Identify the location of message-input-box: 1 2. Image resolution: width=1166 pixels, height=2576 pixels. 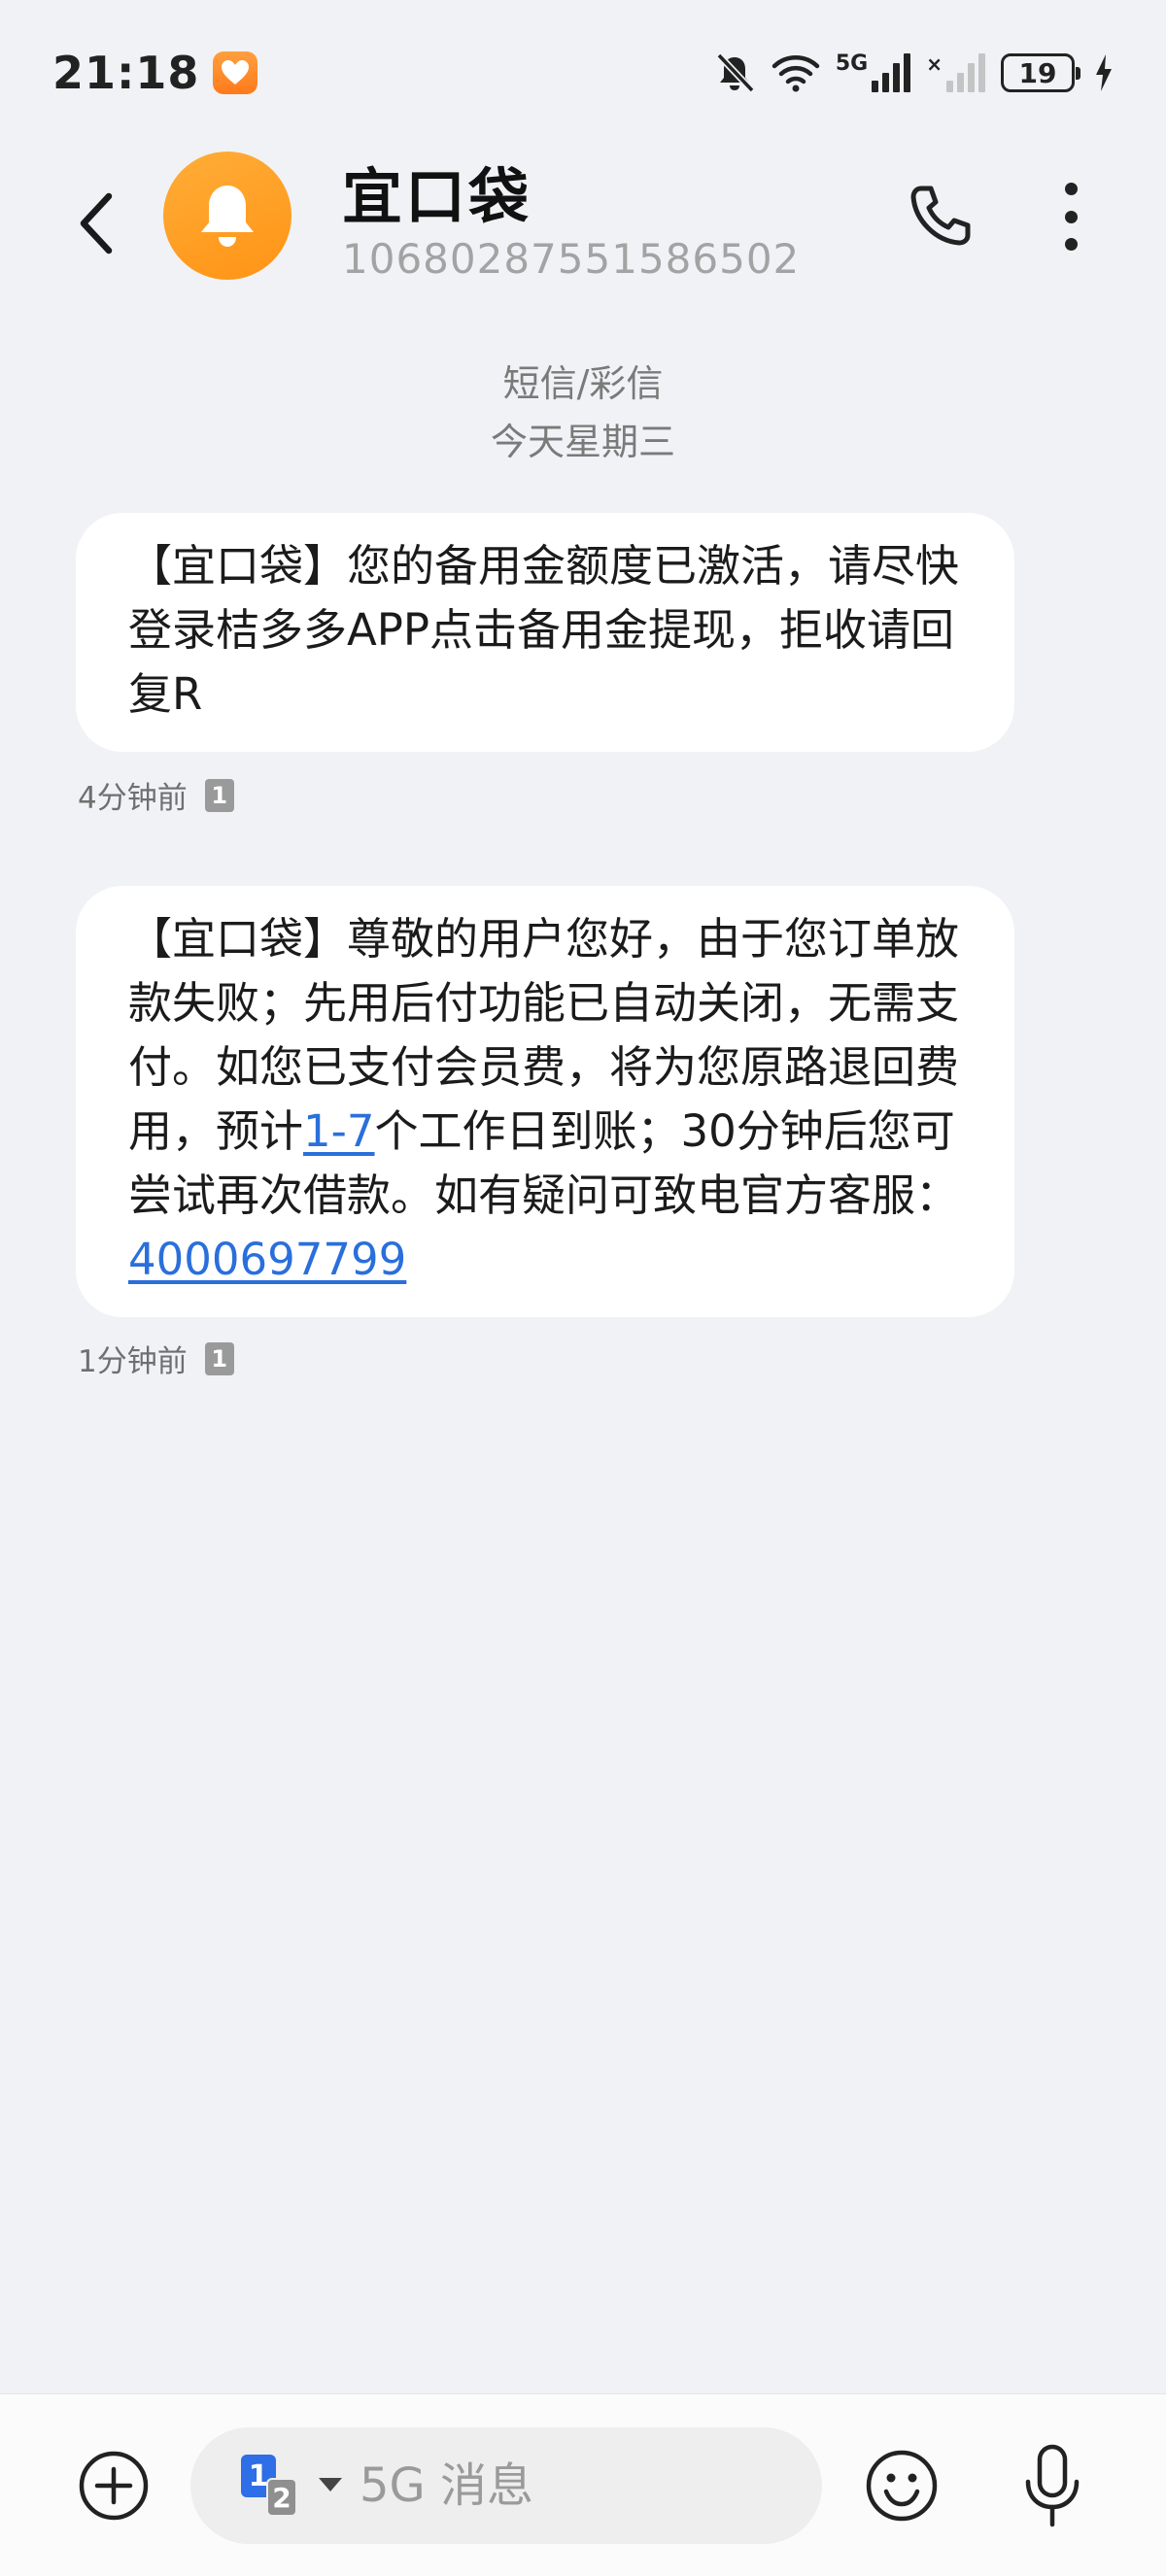
(506, 2485).